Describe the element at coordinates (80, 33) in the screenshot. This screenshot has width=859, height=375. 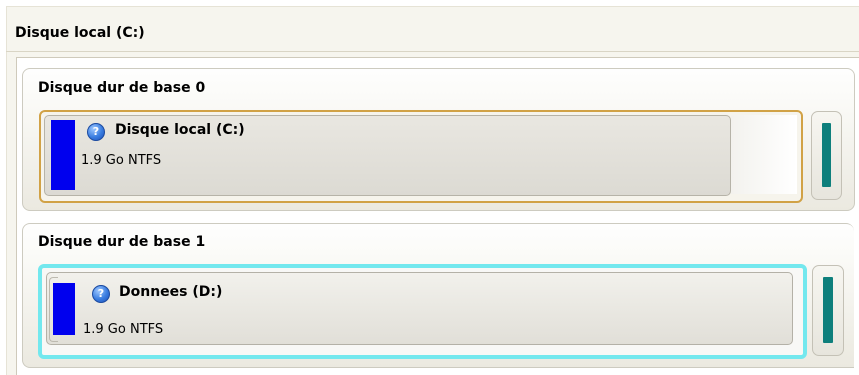
I see `window-title: Disque local (C:)` at that location.